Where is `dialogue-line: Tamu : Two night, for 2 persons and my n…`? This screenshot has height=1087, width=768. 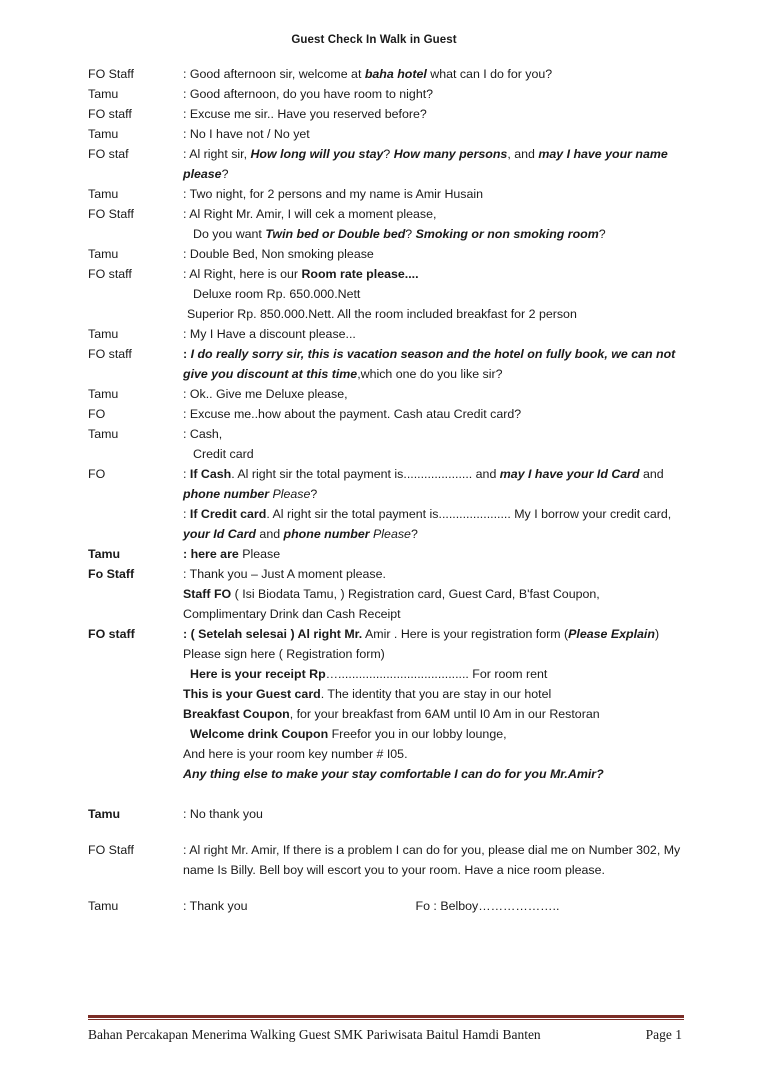
dialogue-line: Tamu : Two night, for 2 persons and my n… is located at coordinates (386, 194).